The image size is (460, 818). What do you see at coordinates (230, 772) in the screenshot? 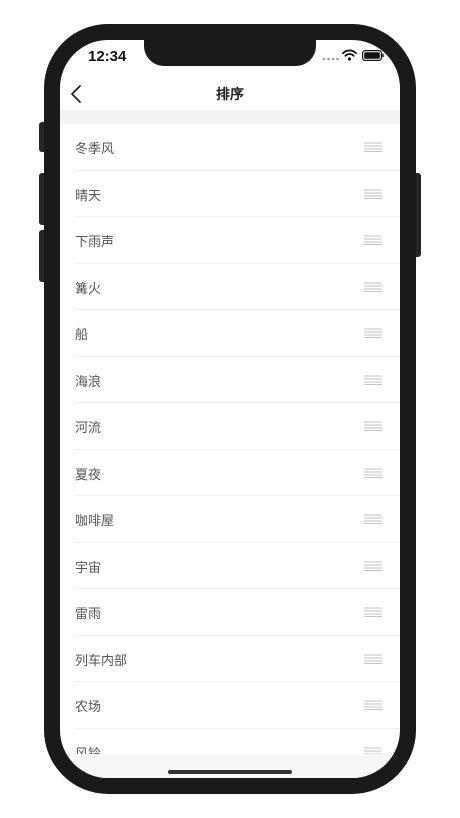
I see `home-indicator` at bounding box center [230, 772].